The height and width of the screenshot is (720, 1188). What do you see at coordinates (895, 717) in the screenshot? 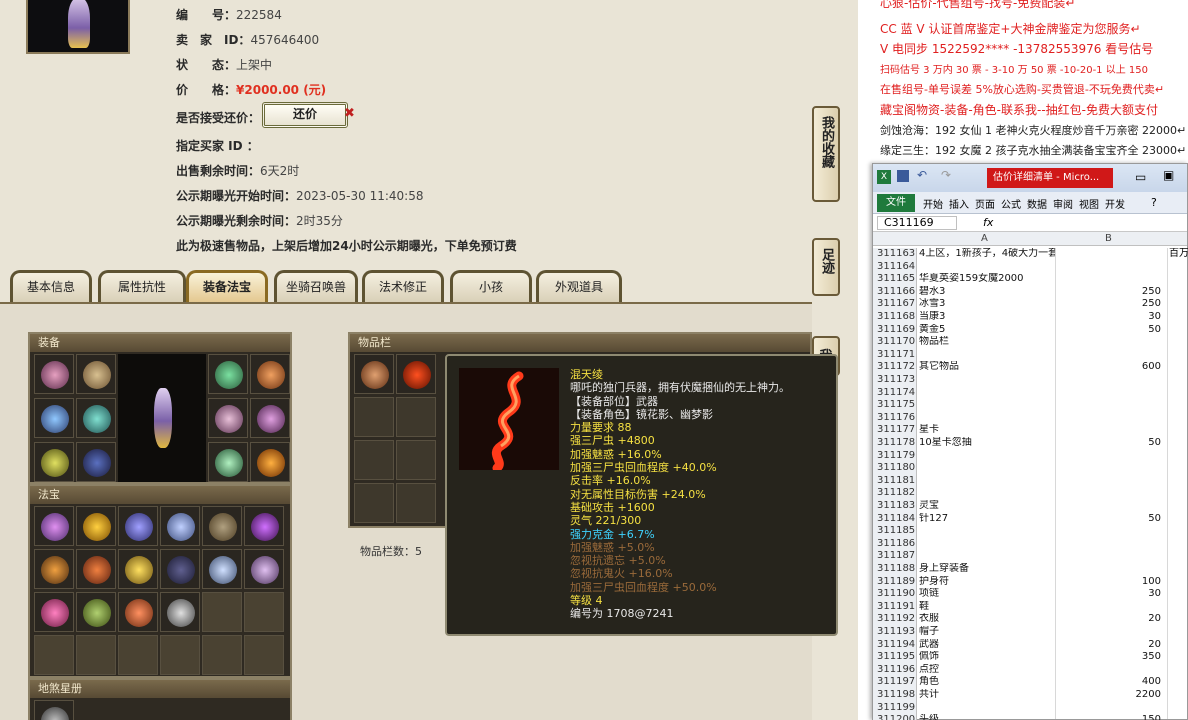
I see `row-number: 311200` at bounding box center [895, 717].